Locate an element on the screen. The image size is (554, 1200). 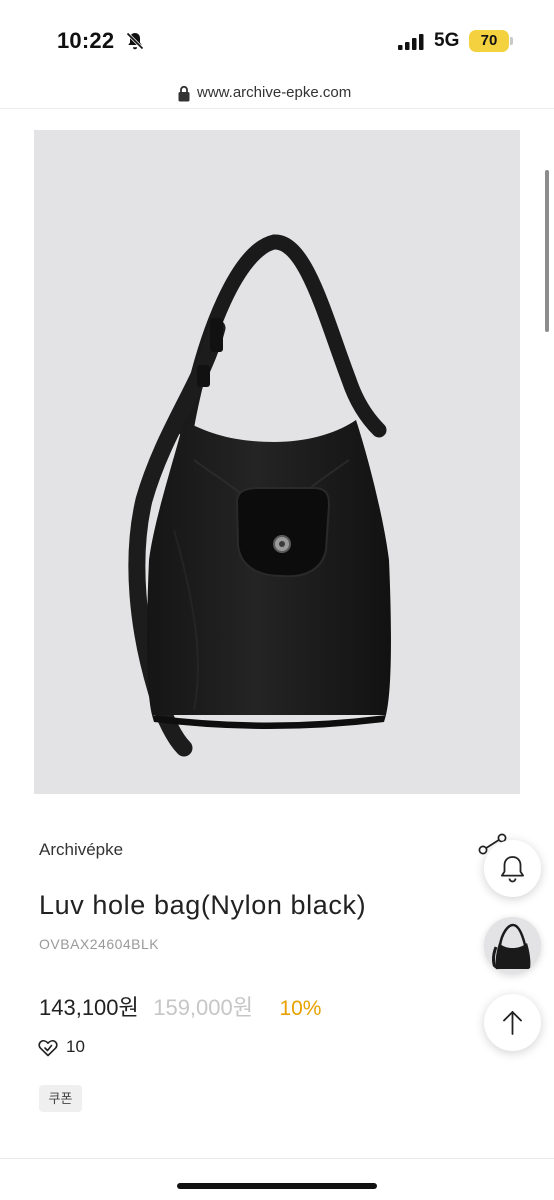
cellular-signal-icon is located at coordinates (411, 42).